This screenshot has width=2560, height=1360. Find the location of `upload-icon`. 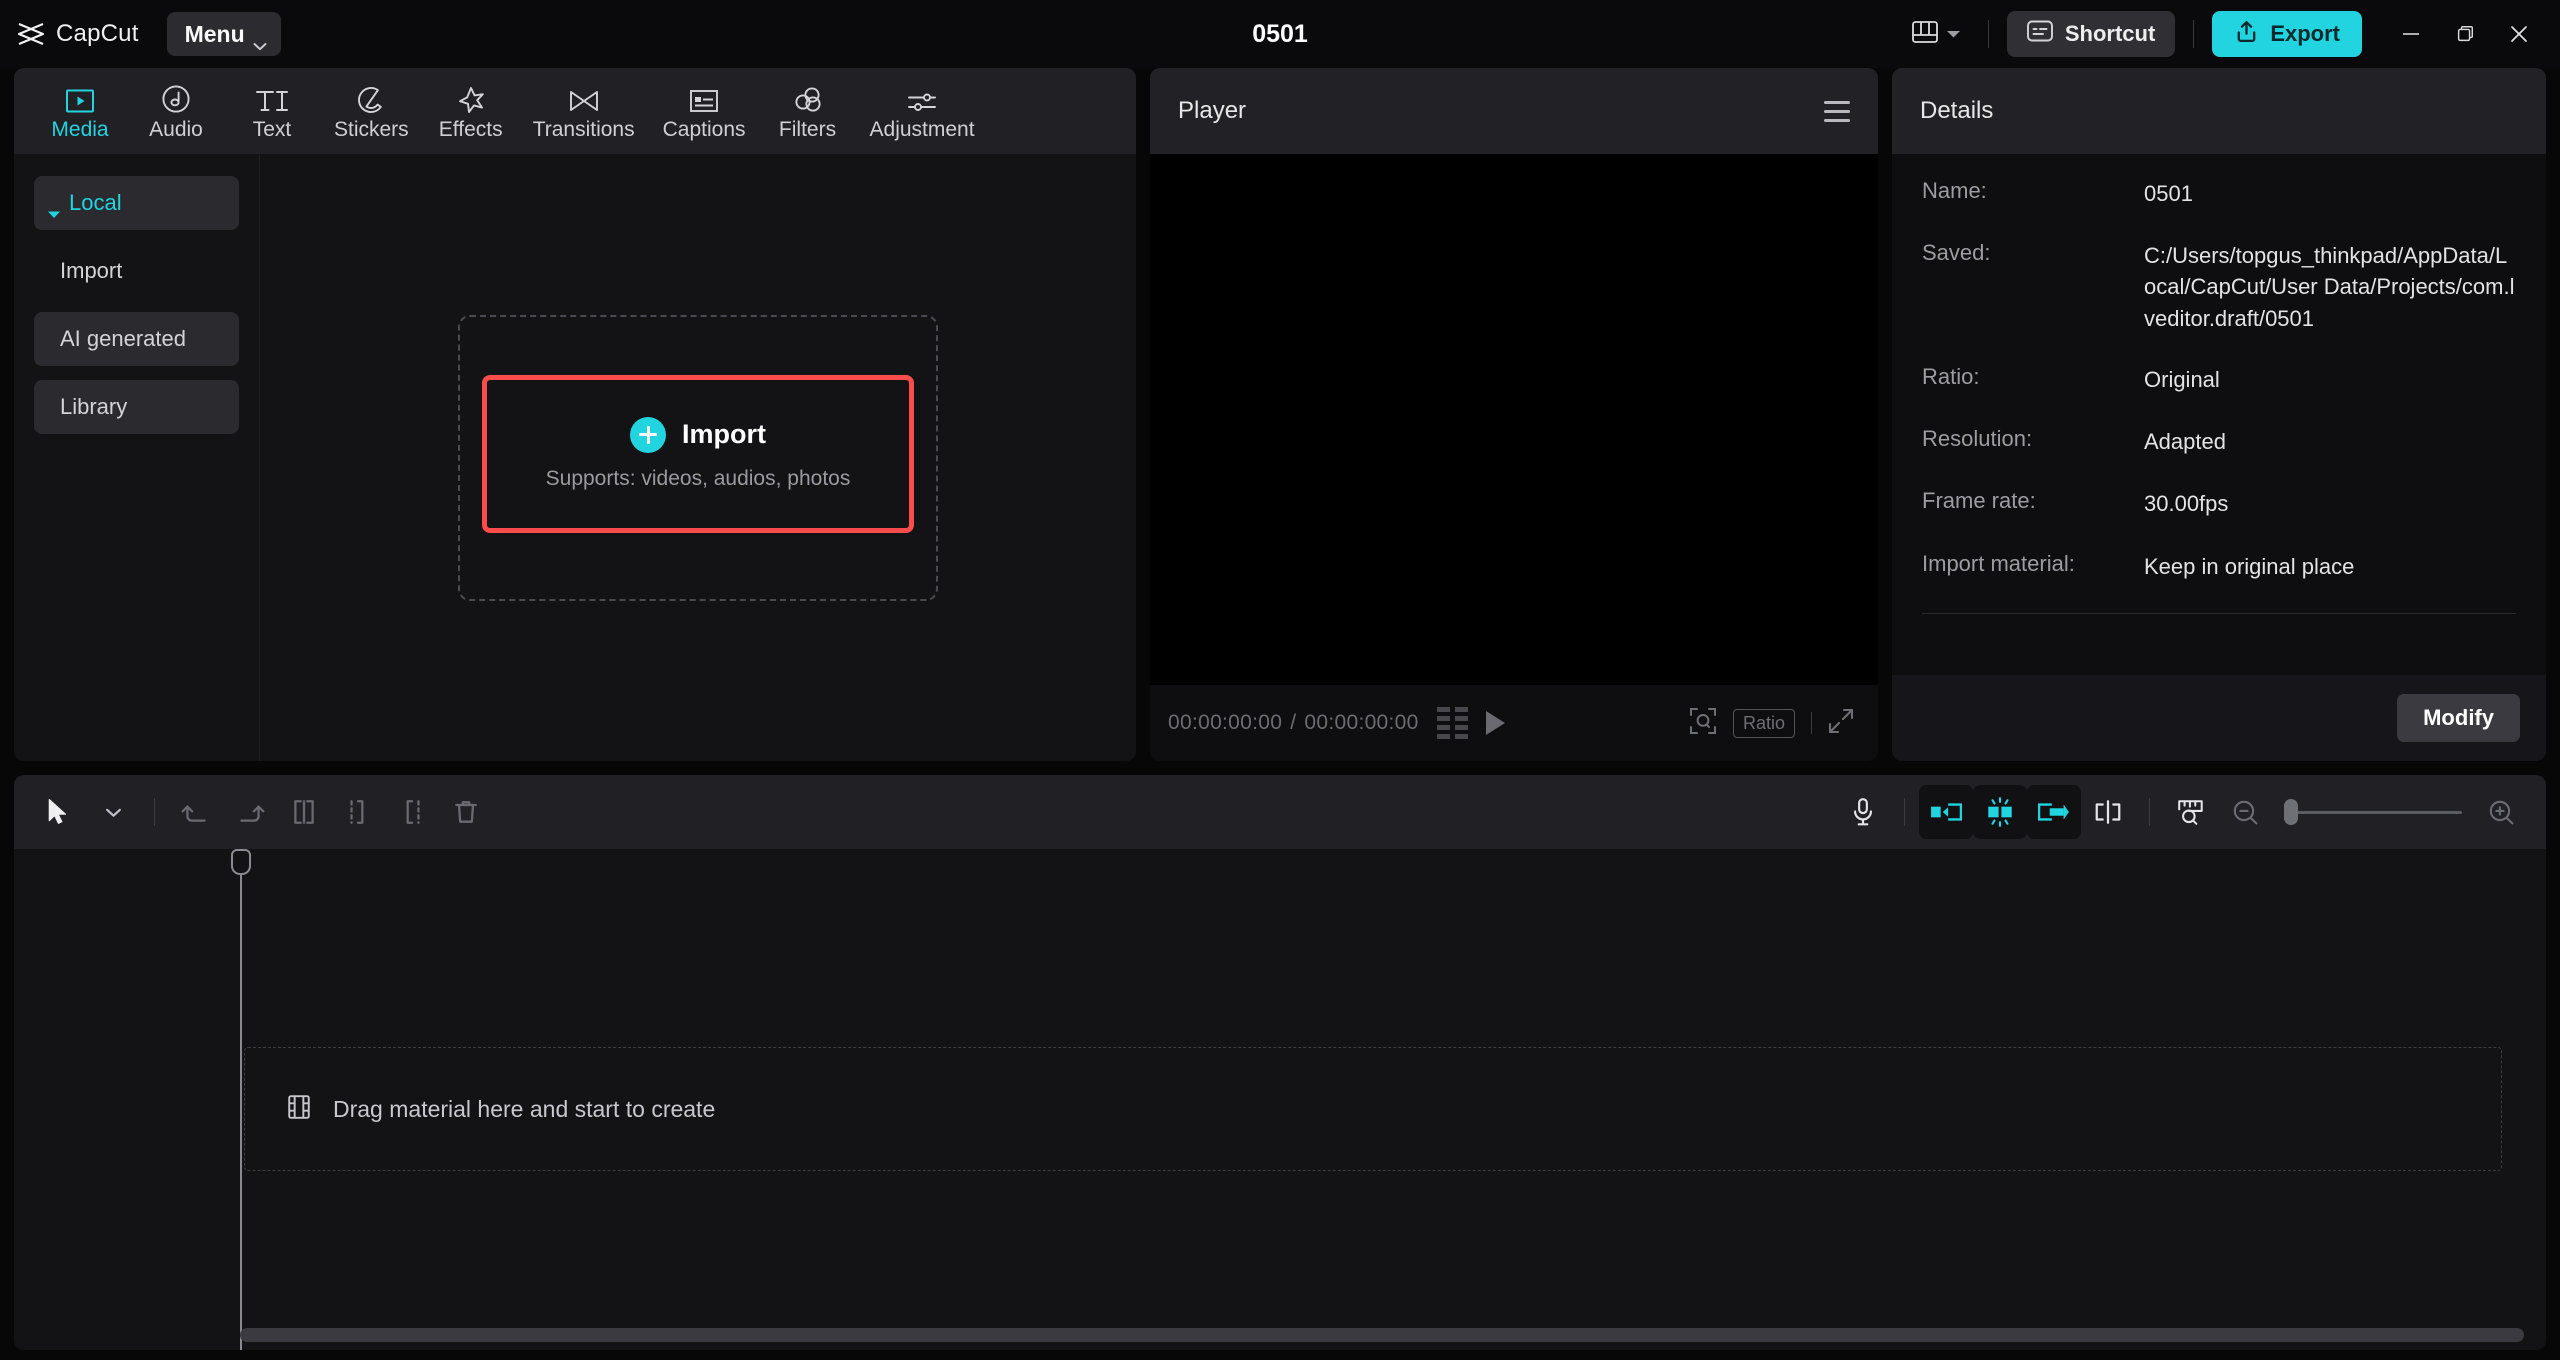

upload-icon is located at coordinates (2246, 34).